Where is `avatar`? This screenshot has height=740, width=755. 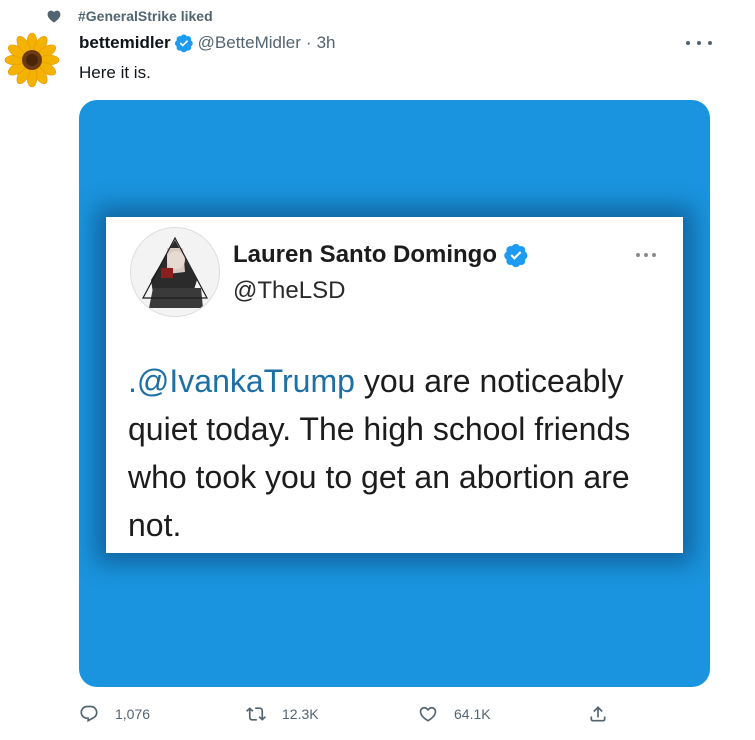
avatar is located at coordinates (32, 60).